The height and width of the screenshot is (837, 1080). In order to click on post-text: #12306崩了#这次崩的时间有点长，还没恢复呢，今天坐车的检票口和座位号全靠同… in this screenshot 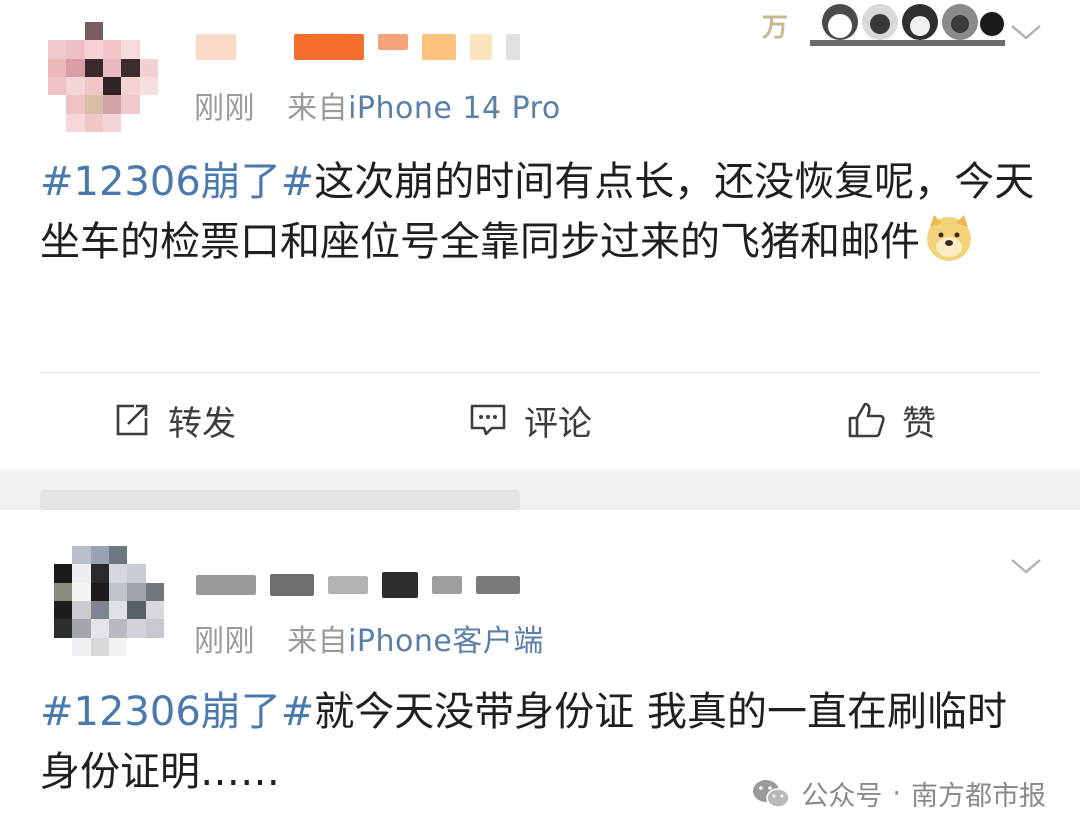, I will do `click(545, 212)`.